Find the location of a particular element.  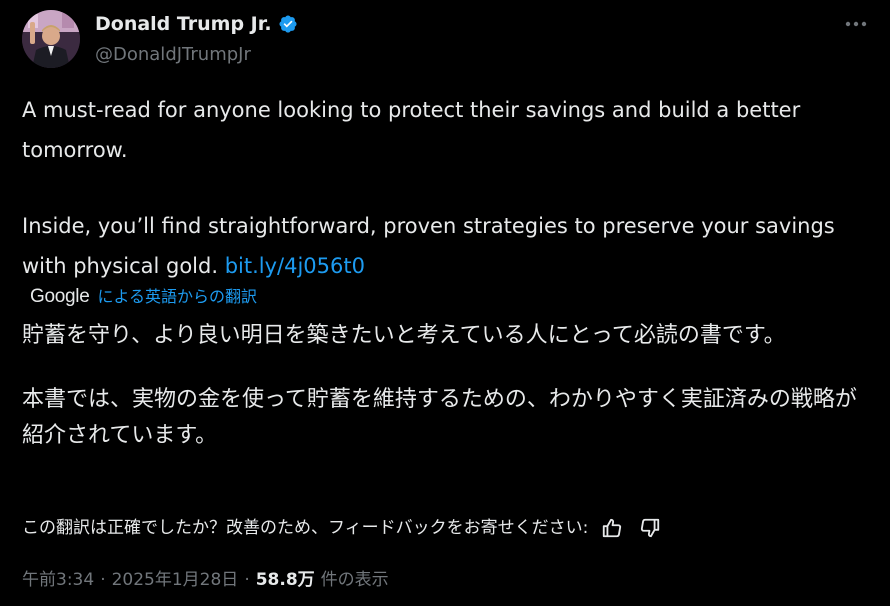

more-options-button is located at coordinates (856, 24).